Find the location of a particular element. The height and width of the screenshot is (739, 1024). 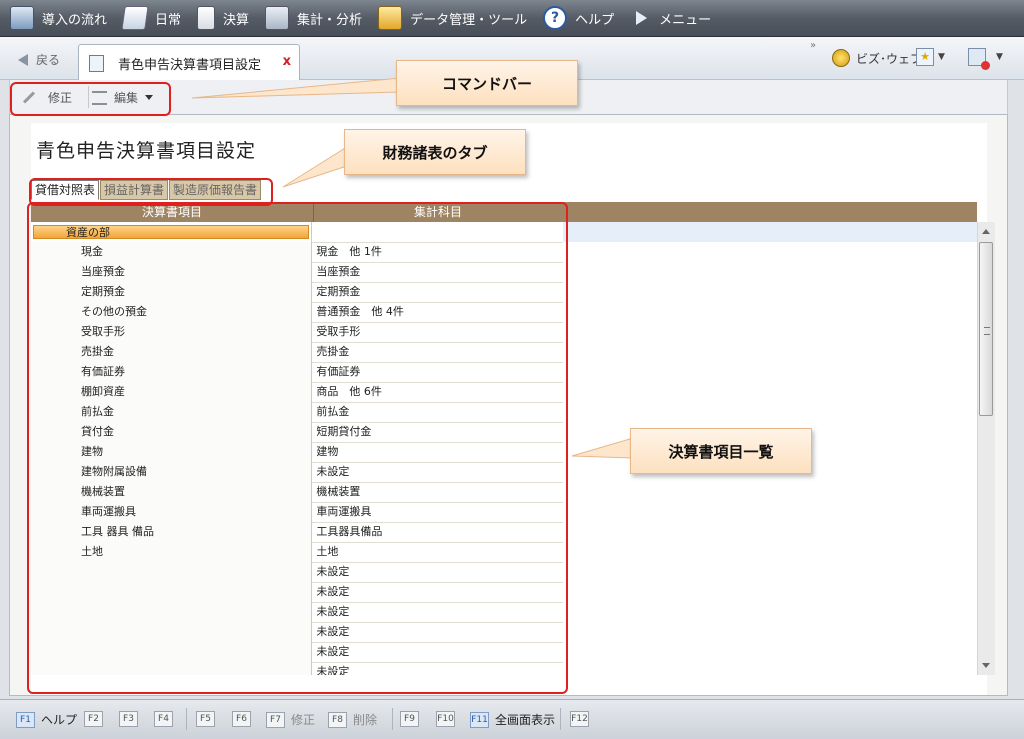

function-key-f11: F11 全画面表示 is located at coordinates (512, 719).